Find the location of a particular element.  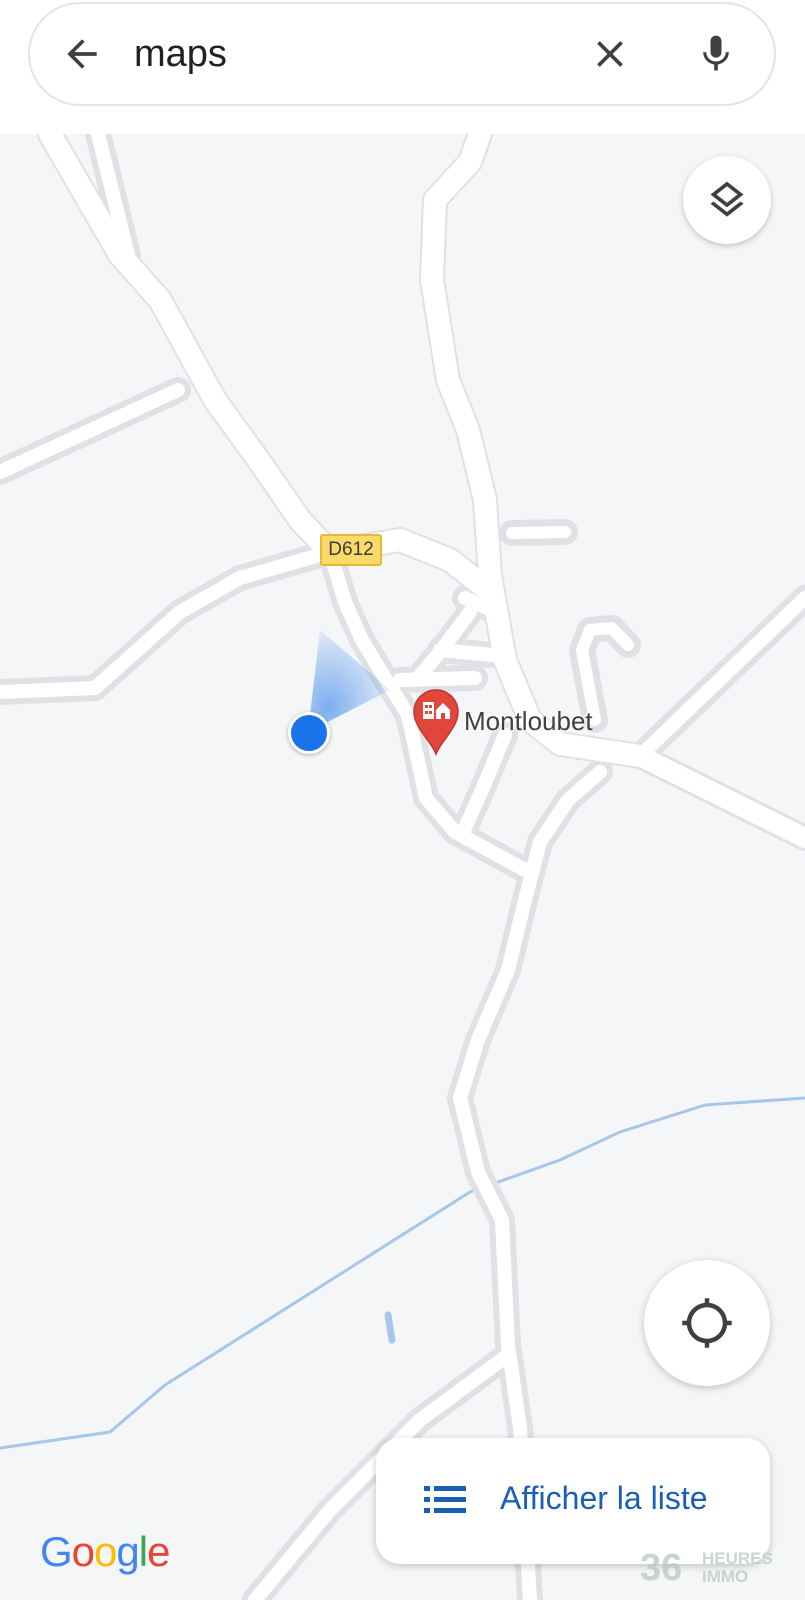

layers-icon is located at coordinates (727, 199).